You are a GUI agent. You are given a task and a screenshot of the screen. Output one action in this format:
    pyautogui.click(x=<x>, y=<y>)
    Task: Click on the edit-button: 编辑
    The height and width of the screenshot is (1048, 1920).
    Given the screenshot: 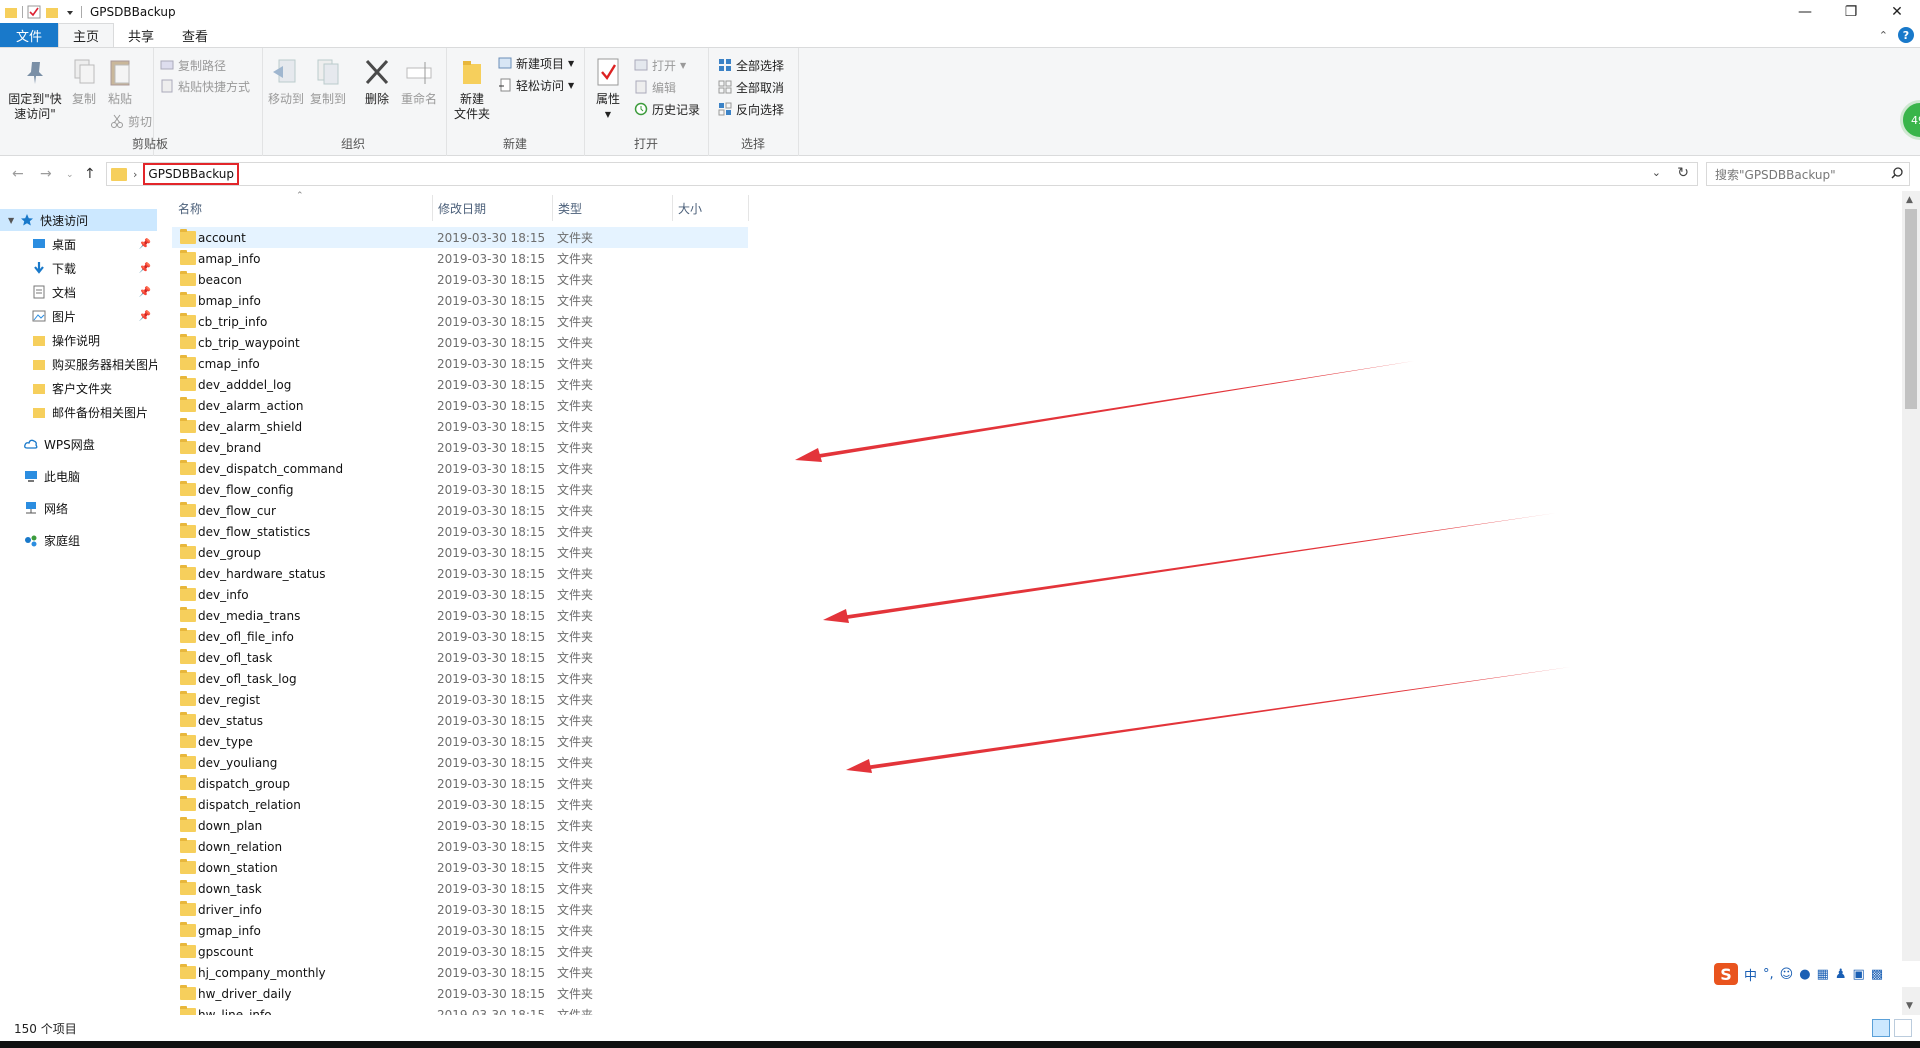 What is the action you would take?
    pyautogui.click(x=655, y=87)
    